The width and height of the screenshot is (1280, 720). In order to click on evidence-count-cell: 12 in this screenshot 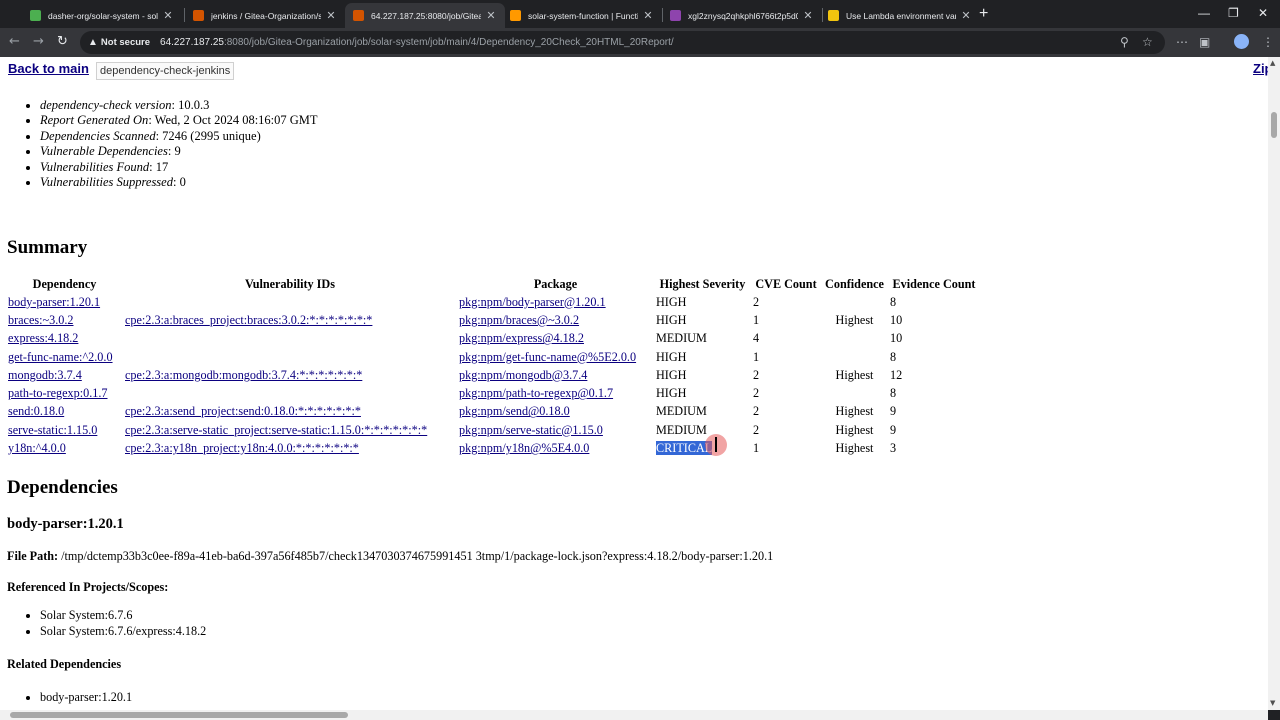, I will do `click(896, 374)`.